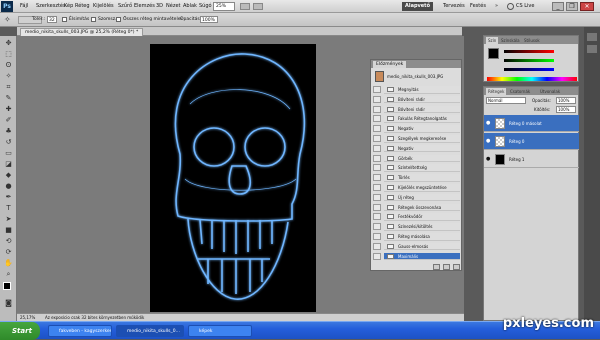 Image resolution: width=600 pixels, height=340 pixels. What do you see at coordinates (52, 19) in the screenshot?
I see `tolerance-input: 32` at bounding box center [52, 19].